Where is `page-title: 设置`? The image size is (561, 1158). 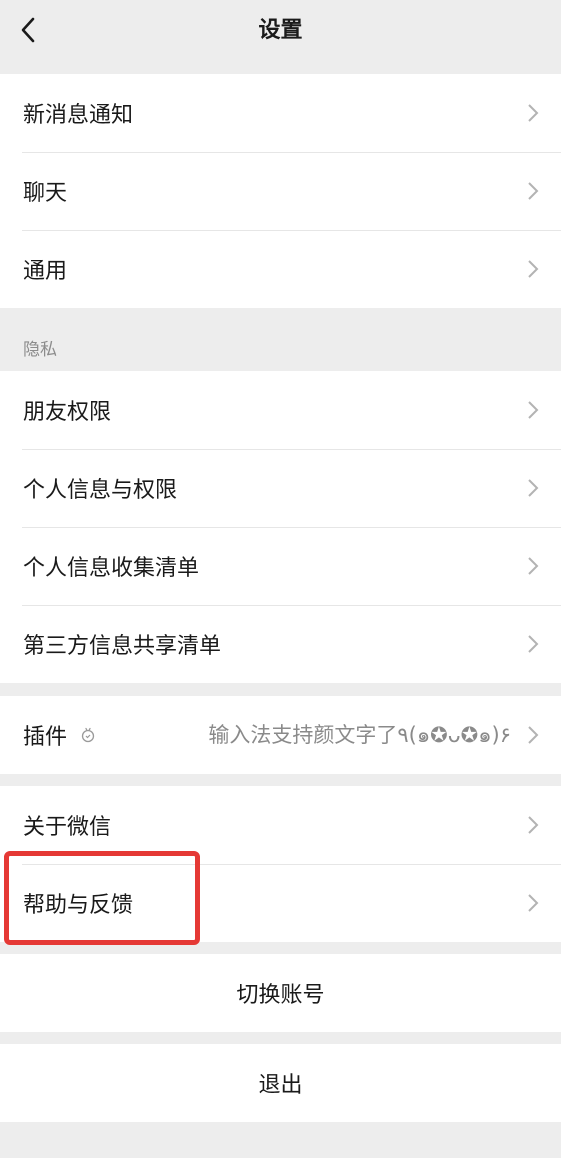
page-title: 设置 is located at coordinates (280, 30).